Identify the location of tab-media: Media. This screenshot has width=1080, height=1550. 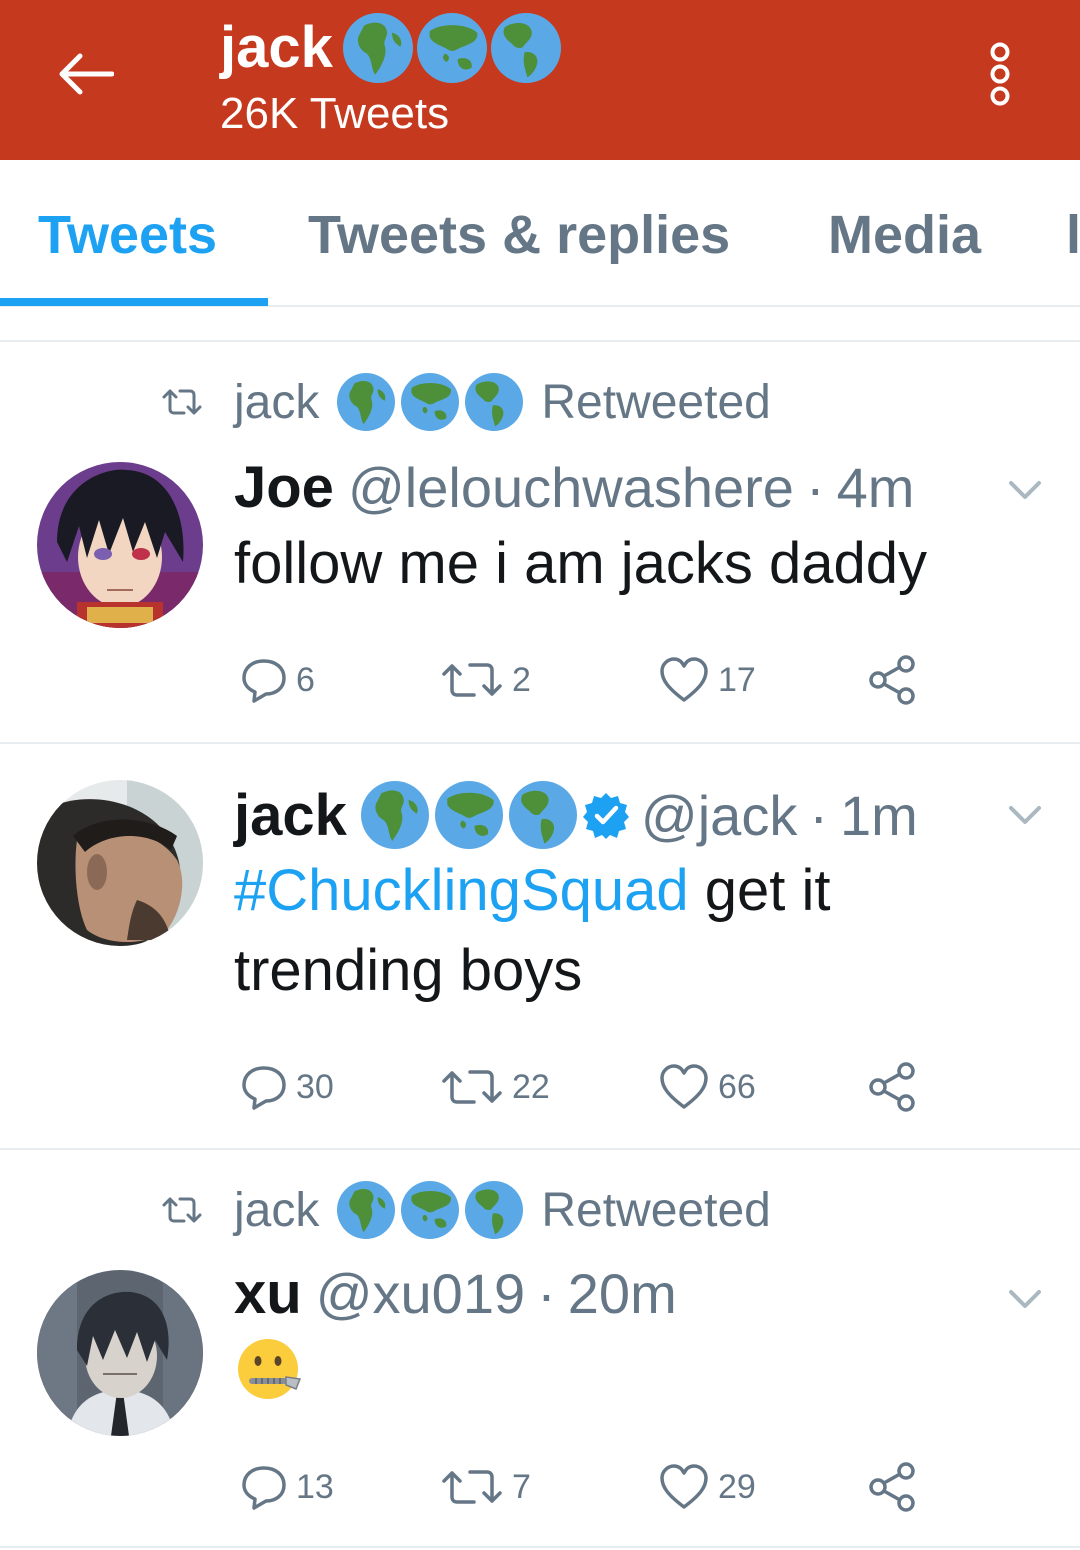
(904, 235).